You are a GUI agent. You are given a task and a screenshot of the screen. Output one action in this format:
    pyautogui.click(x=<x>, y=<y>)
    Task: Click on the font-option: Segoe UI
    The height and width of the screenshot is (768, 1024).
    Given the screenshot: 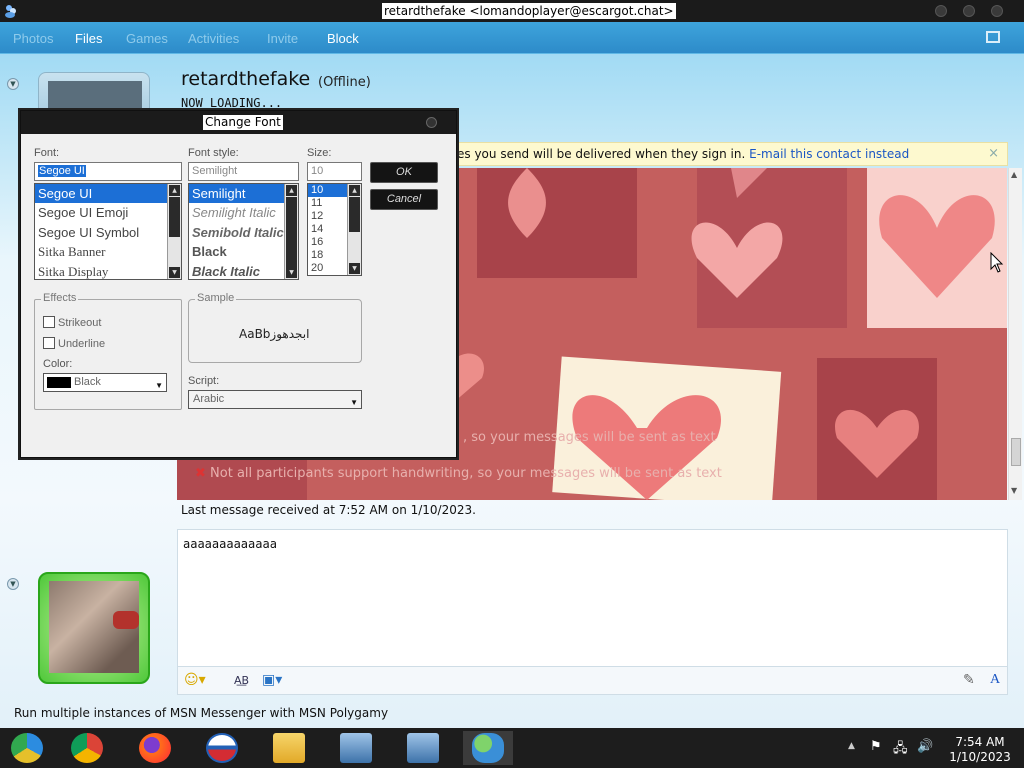 What is the action you would take?
    pyautogui.click(x=108, y=194)
    